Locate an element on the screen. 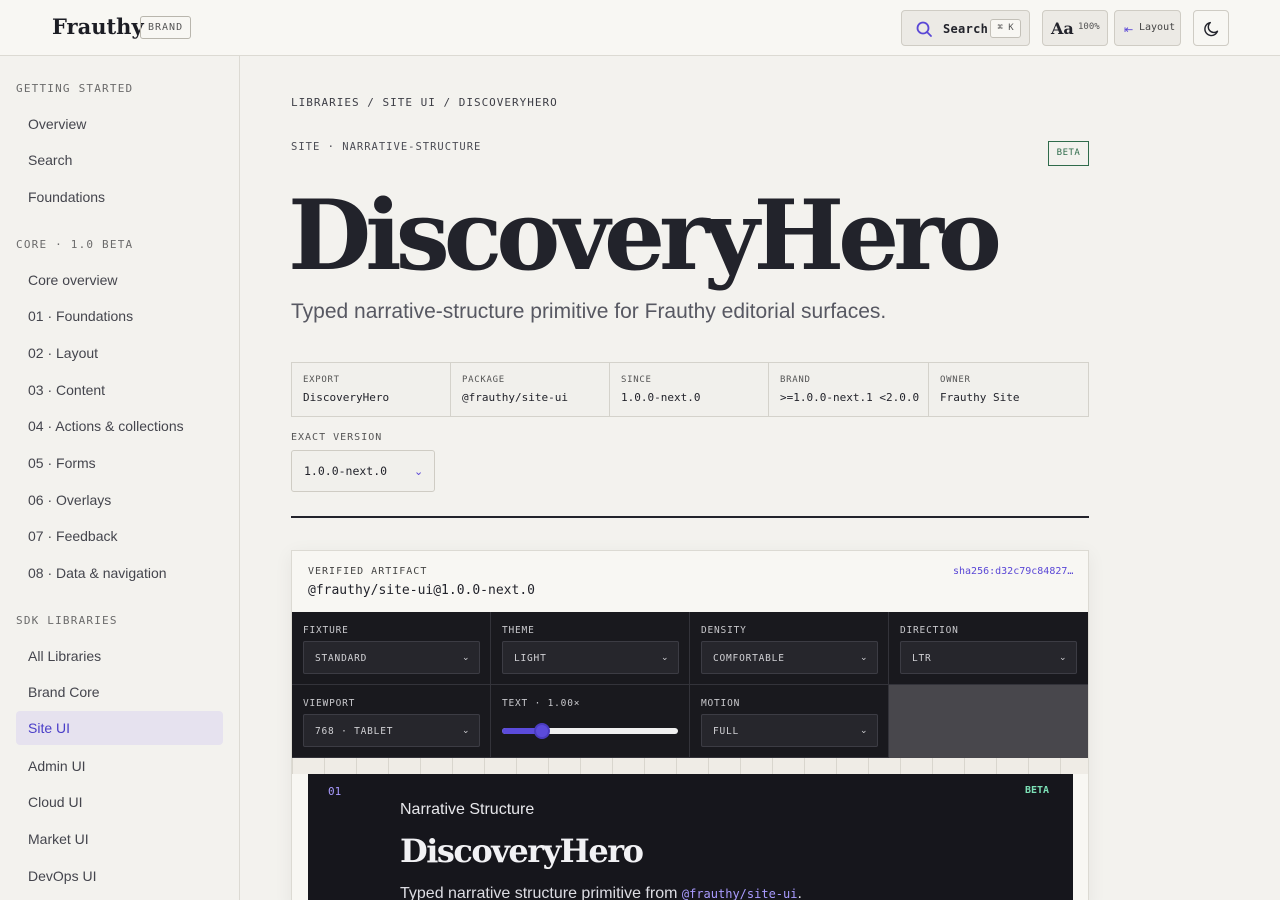 This screenshot has width=1280, height=900. direction-control: DIRECTION LTR ⌄ is located at coordinates (988, 648).